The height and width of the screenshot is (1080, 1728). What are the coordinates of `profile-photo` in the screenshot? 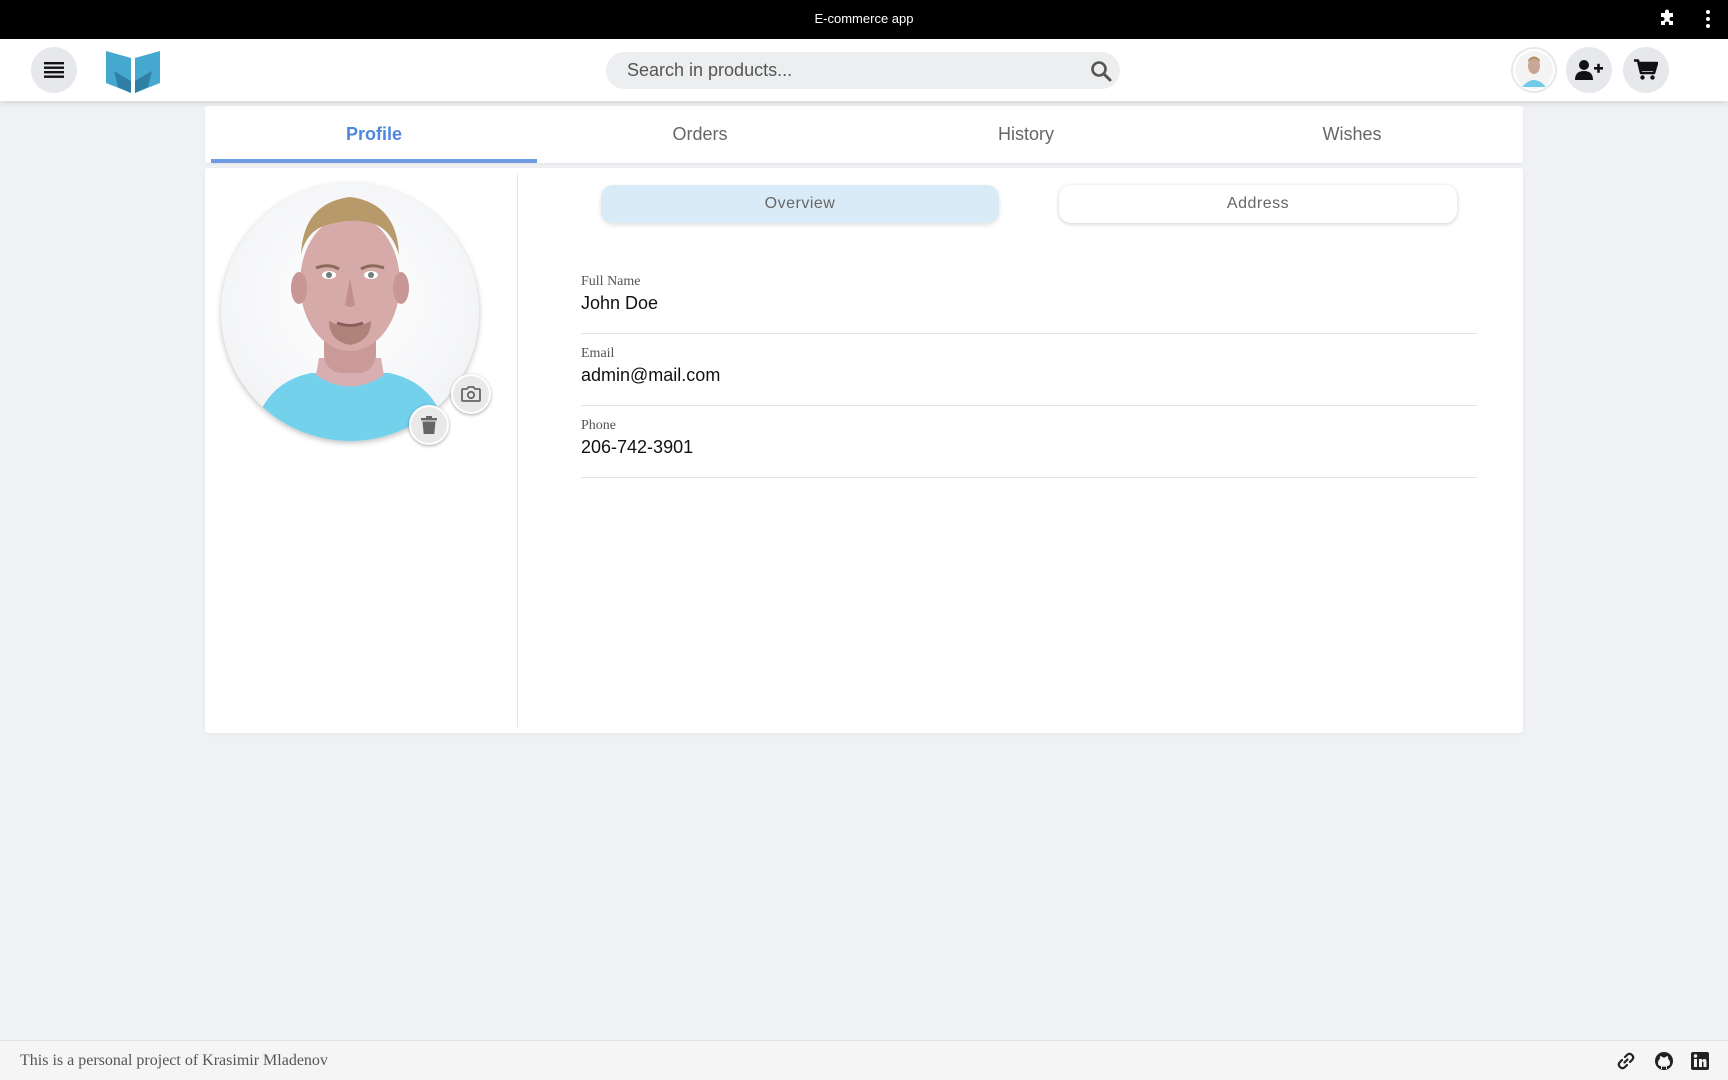 It's located at (350, 312).